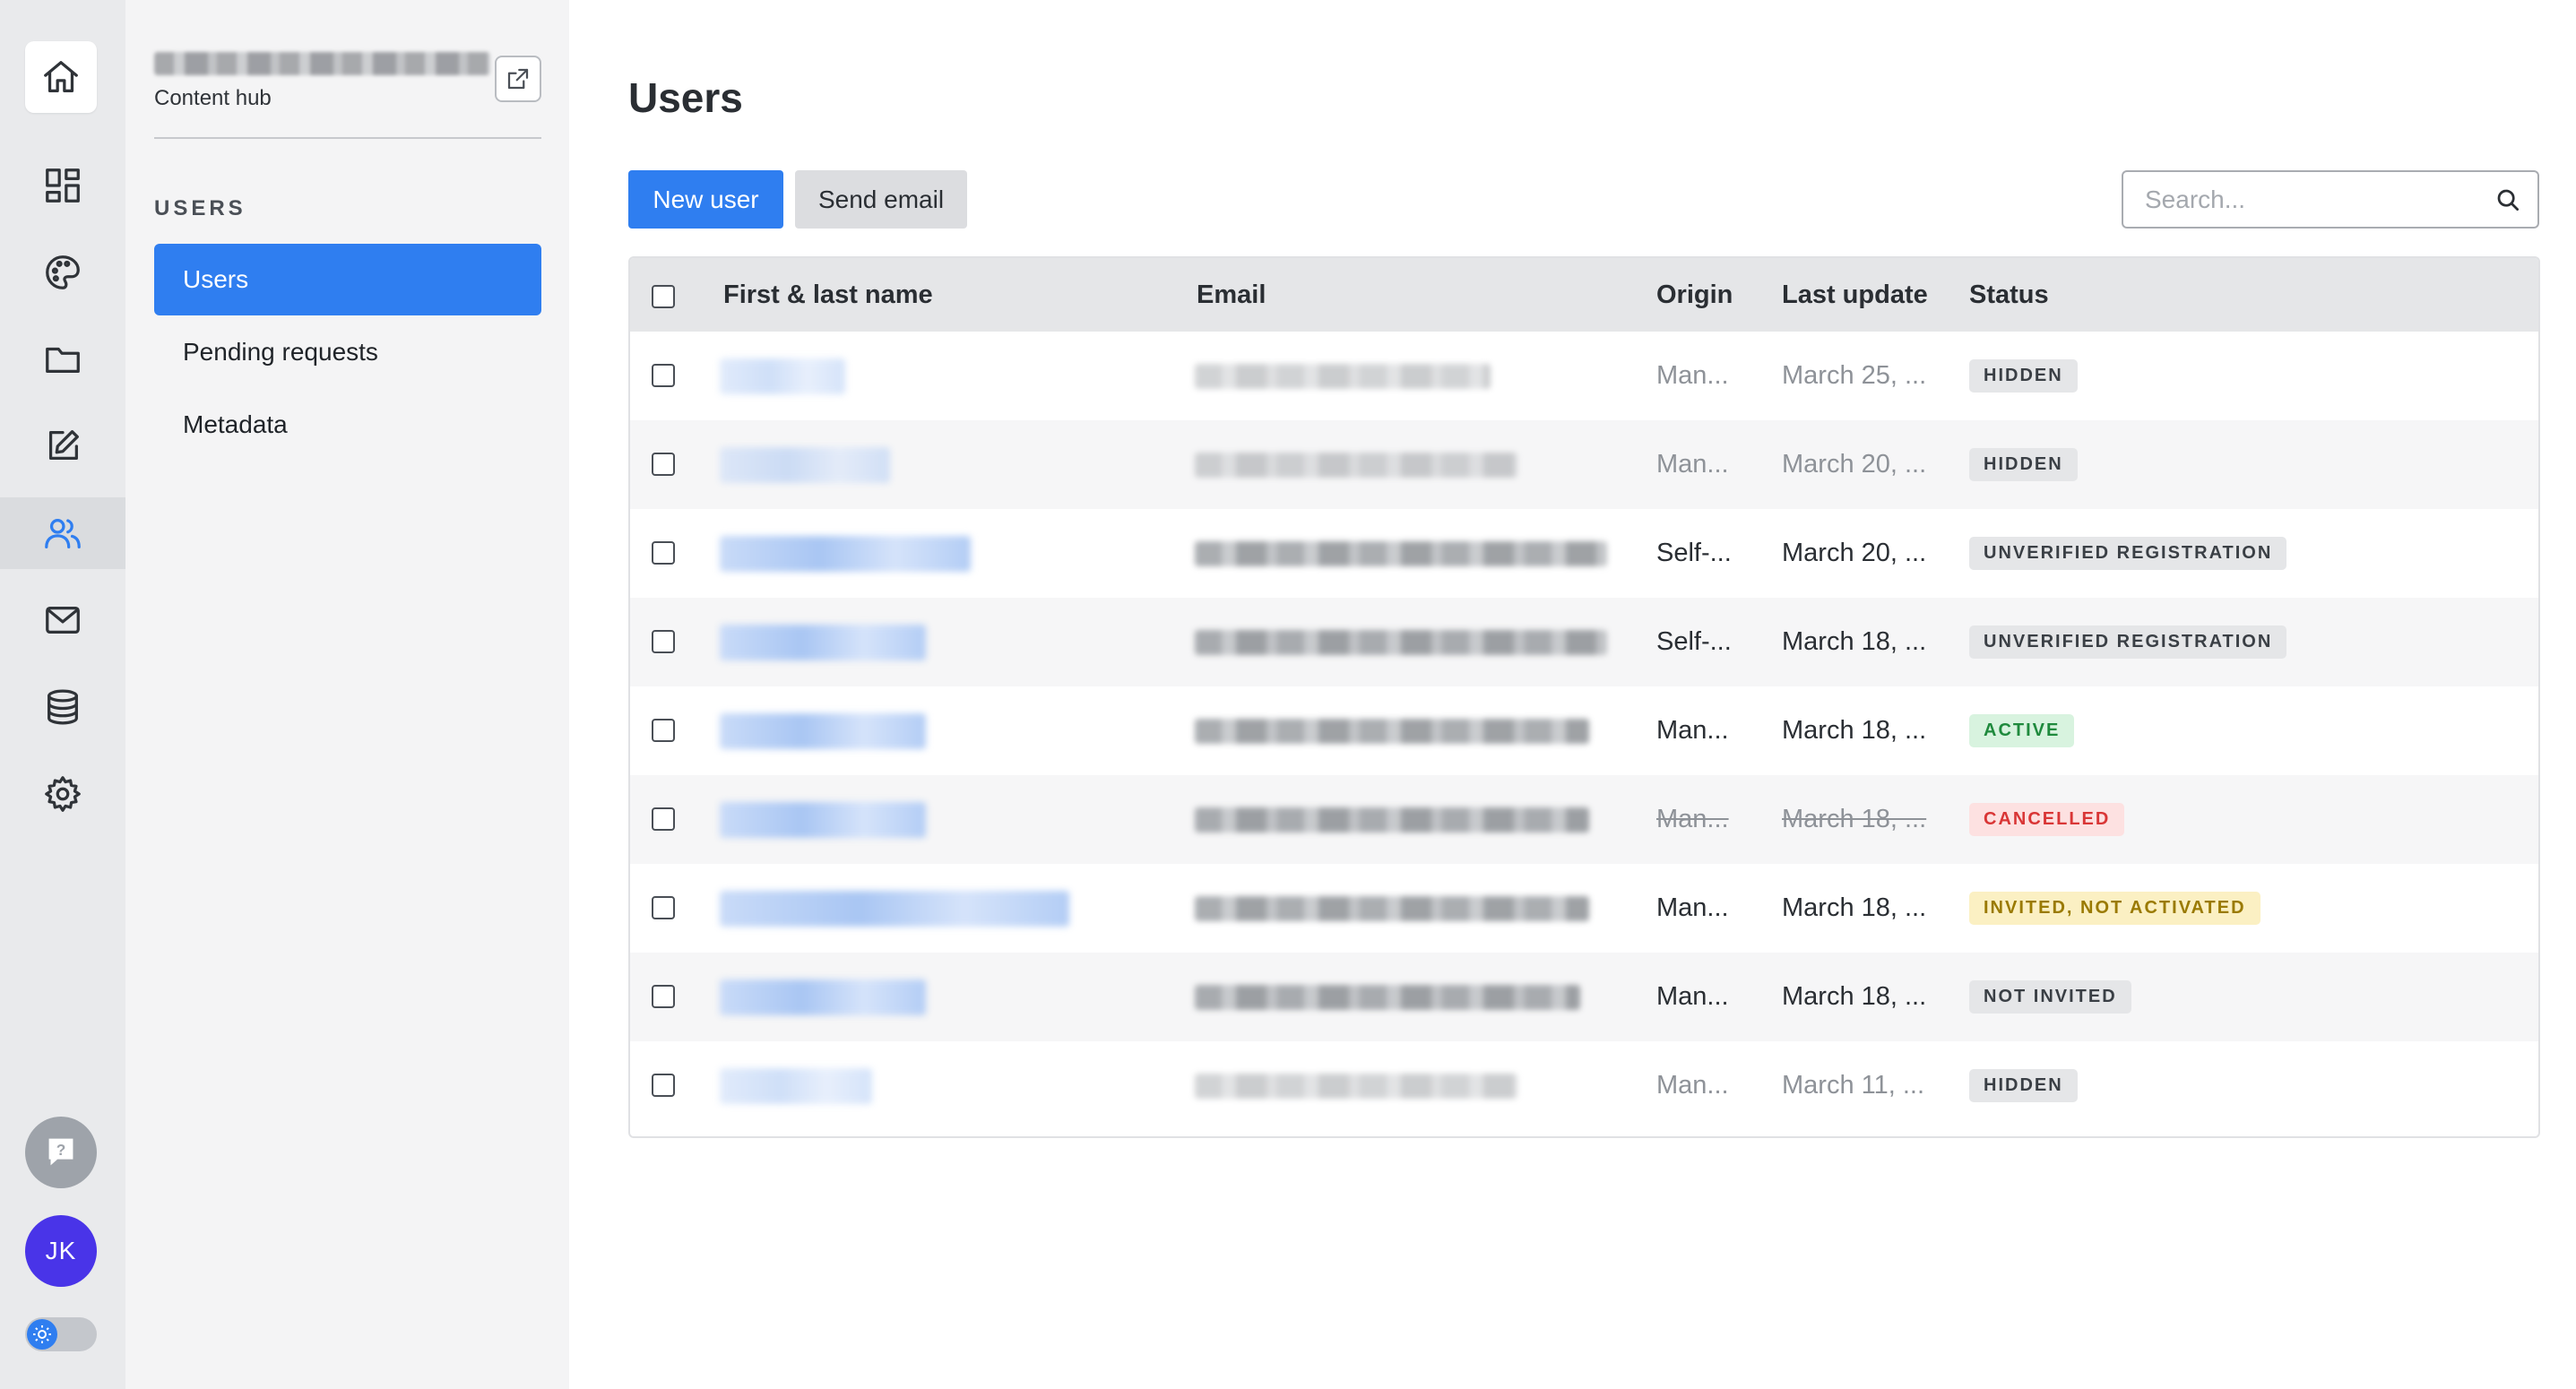  I want to click on search-icon, so click(2507, 199).